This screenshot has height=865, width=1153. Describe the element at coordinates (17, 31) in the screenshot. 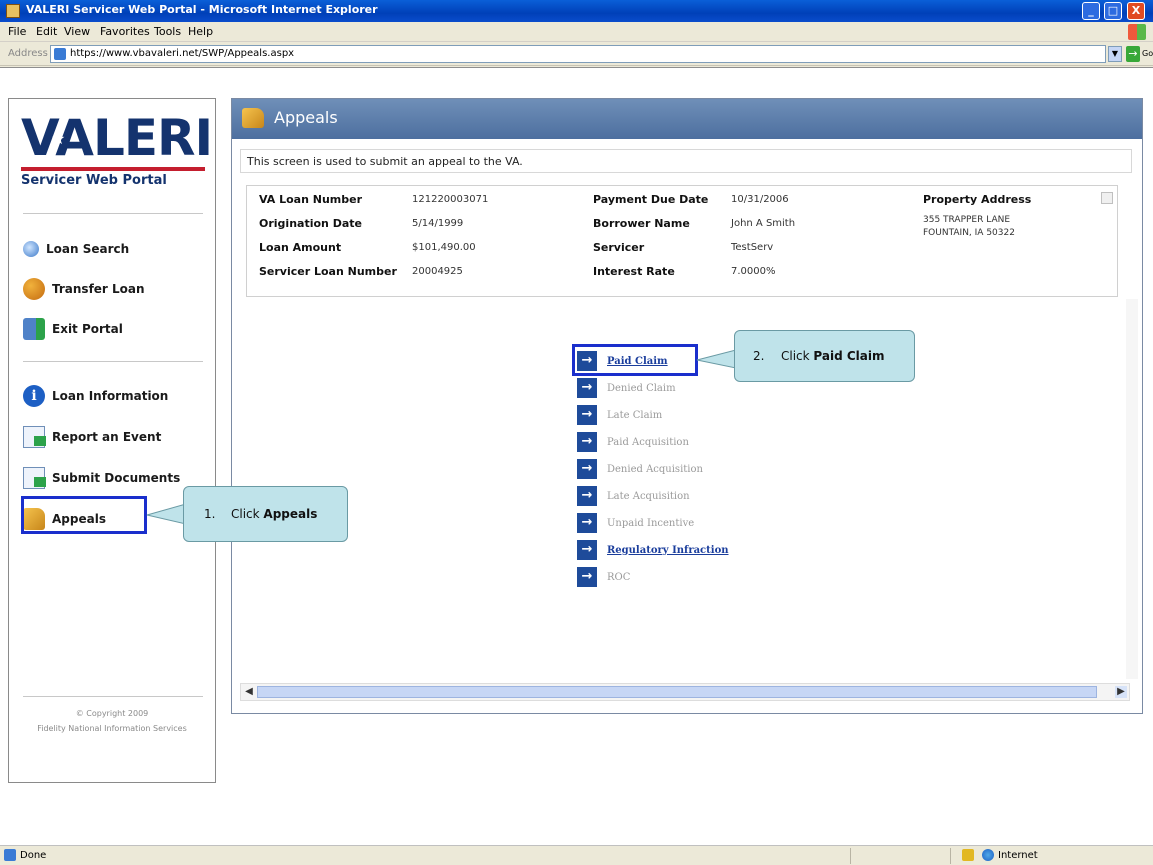

I see `menu-file: File` at that location.